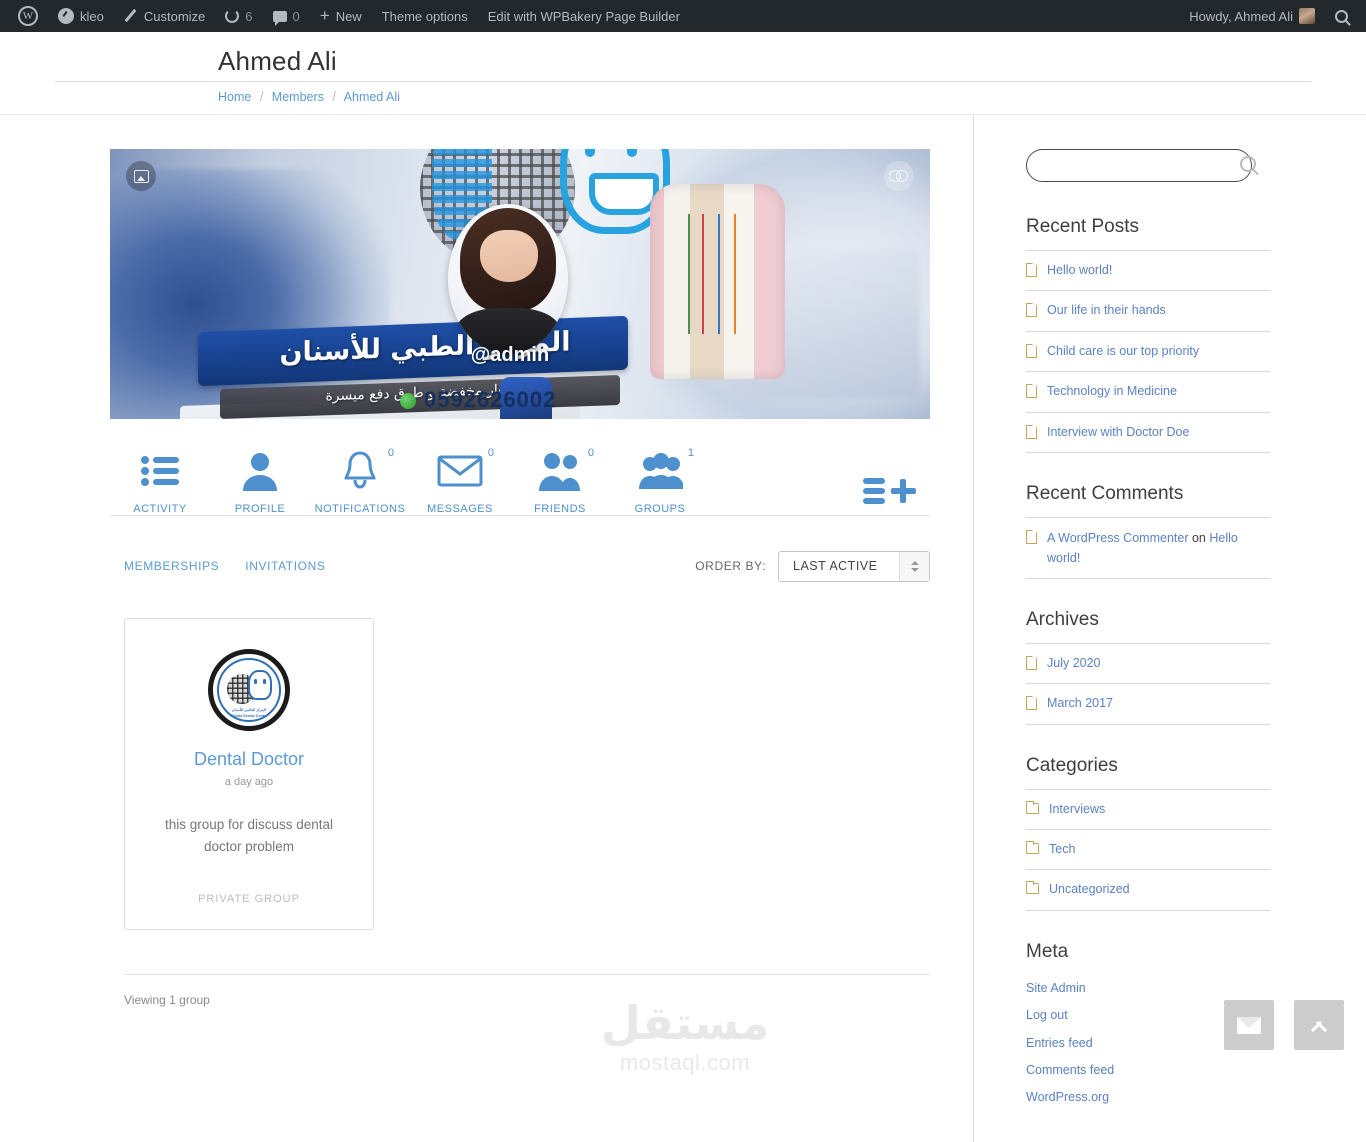  I want to click on images-icon, so click(141, 176).